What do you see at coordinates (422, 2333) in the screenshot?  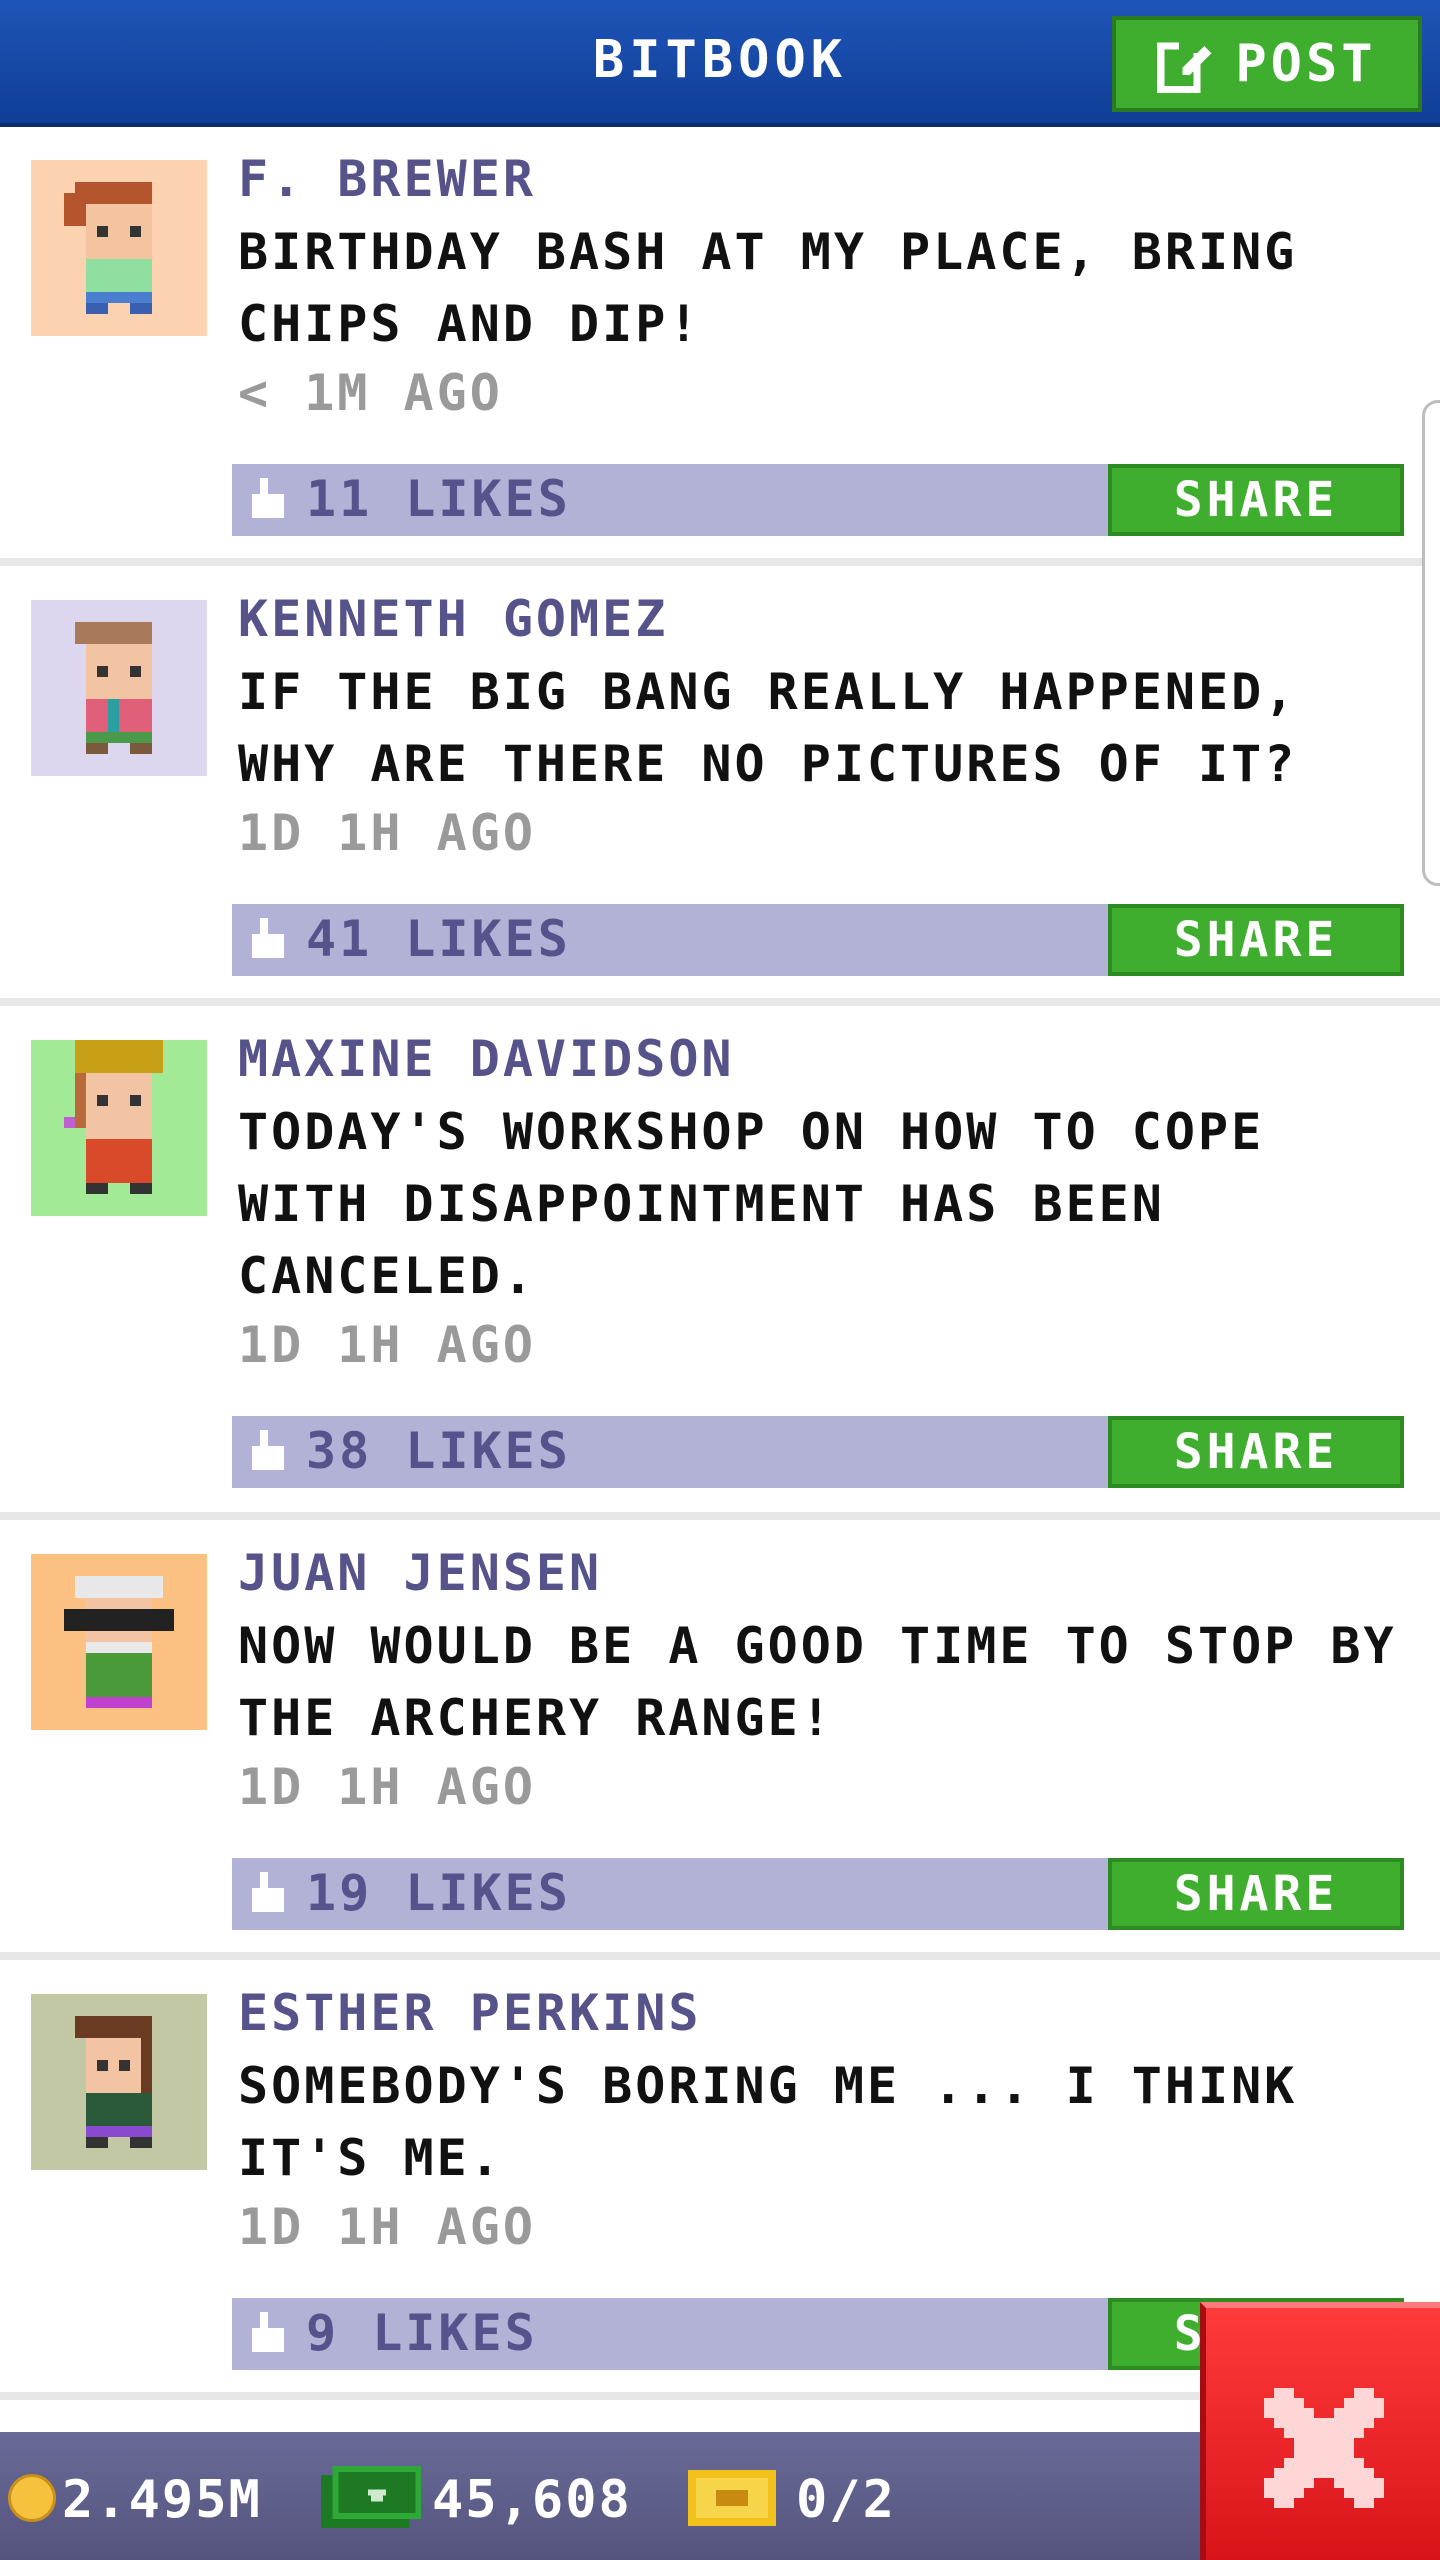 I see `like-count: 9 LIKES` at bounding box center [422, 2333].